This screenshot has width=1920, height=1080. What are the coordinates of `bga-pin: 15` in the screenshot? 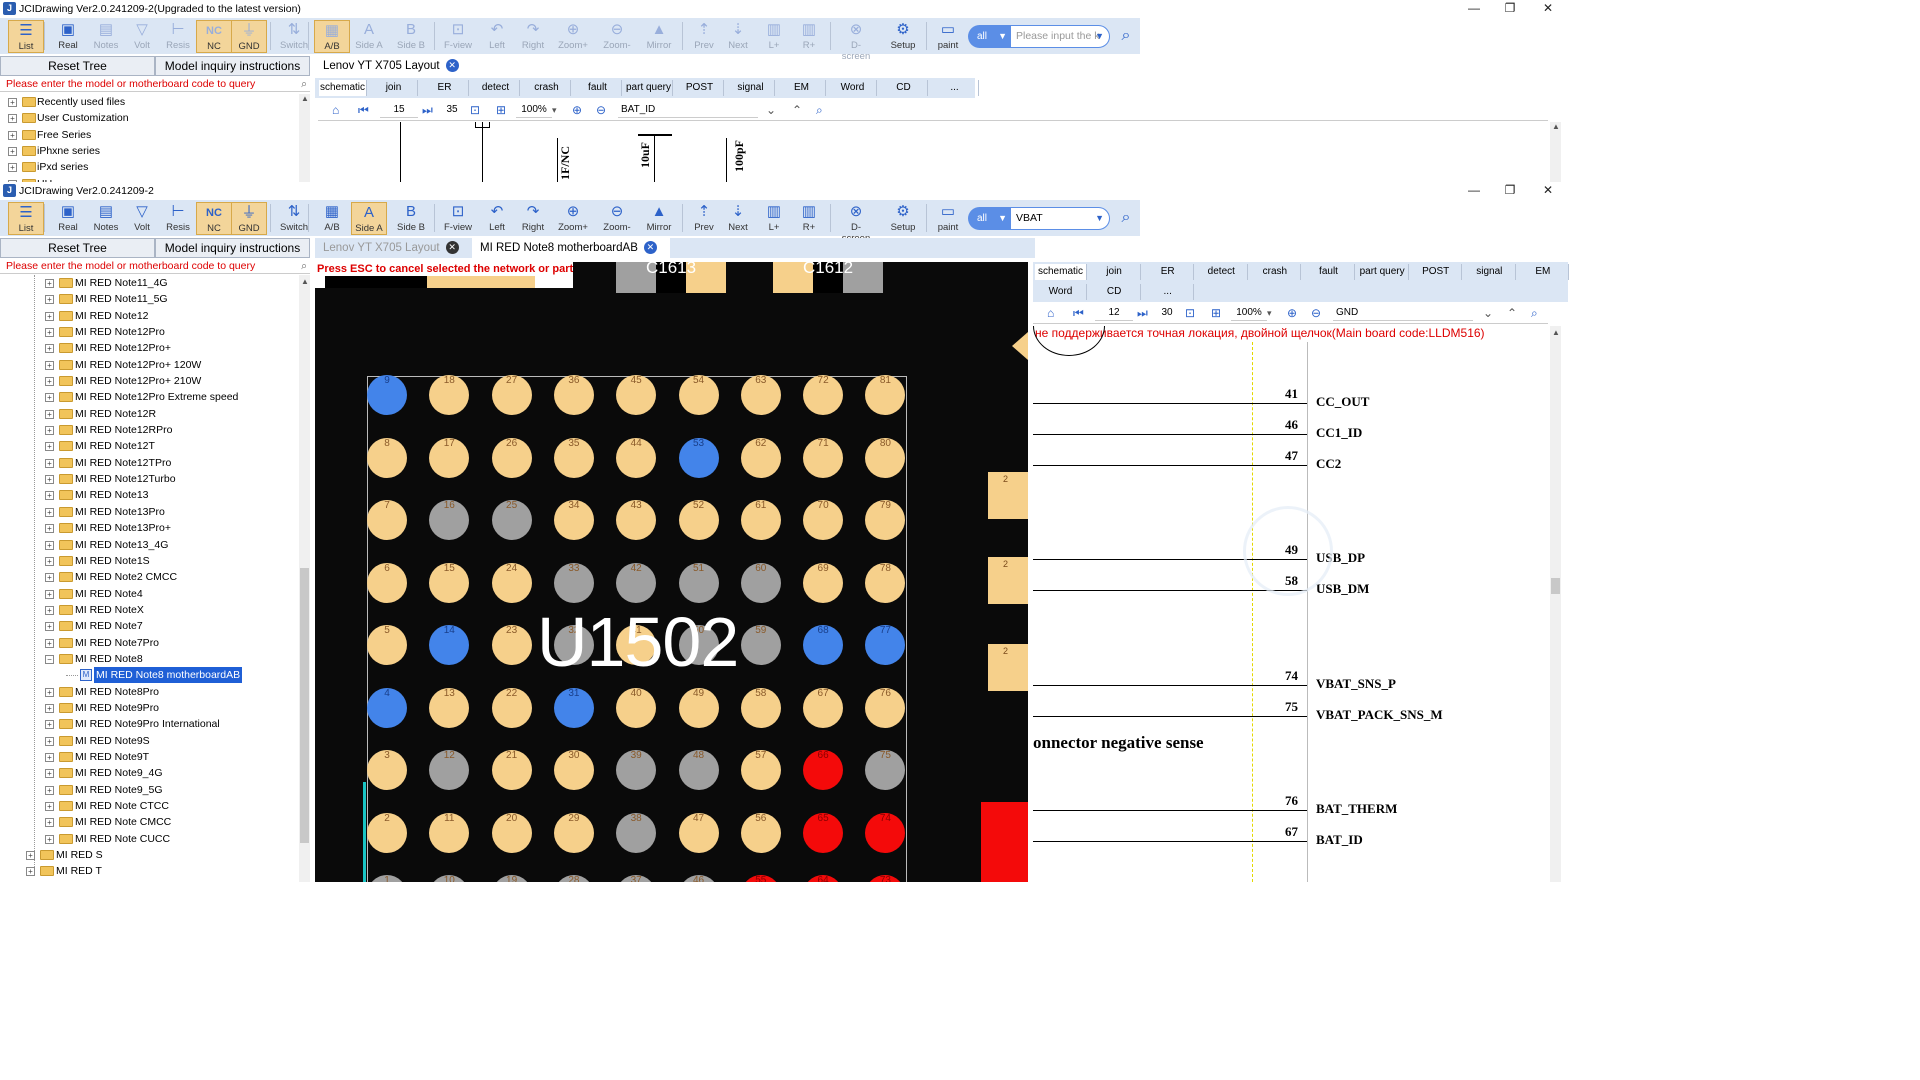 It's located at (449, 582).